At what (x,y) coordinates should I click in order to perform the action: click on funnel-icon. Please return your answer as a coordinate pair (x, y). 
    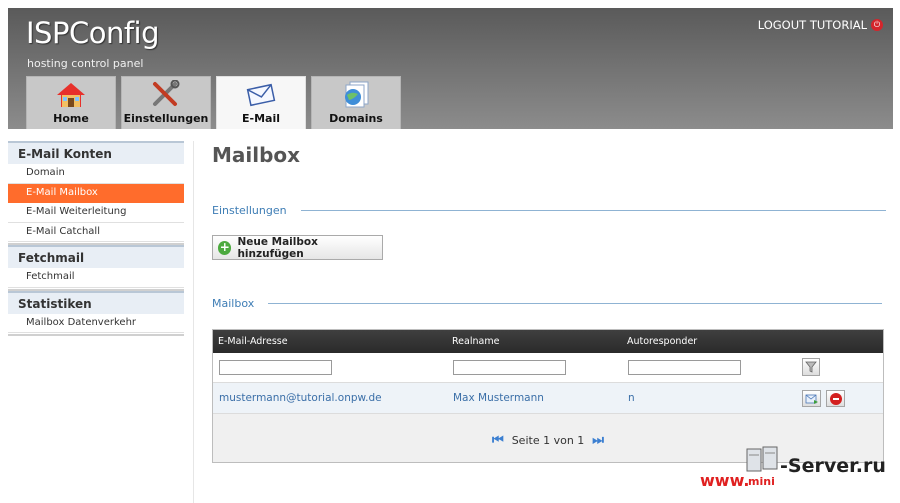
    Looking at the image, I should click on (811, 367).